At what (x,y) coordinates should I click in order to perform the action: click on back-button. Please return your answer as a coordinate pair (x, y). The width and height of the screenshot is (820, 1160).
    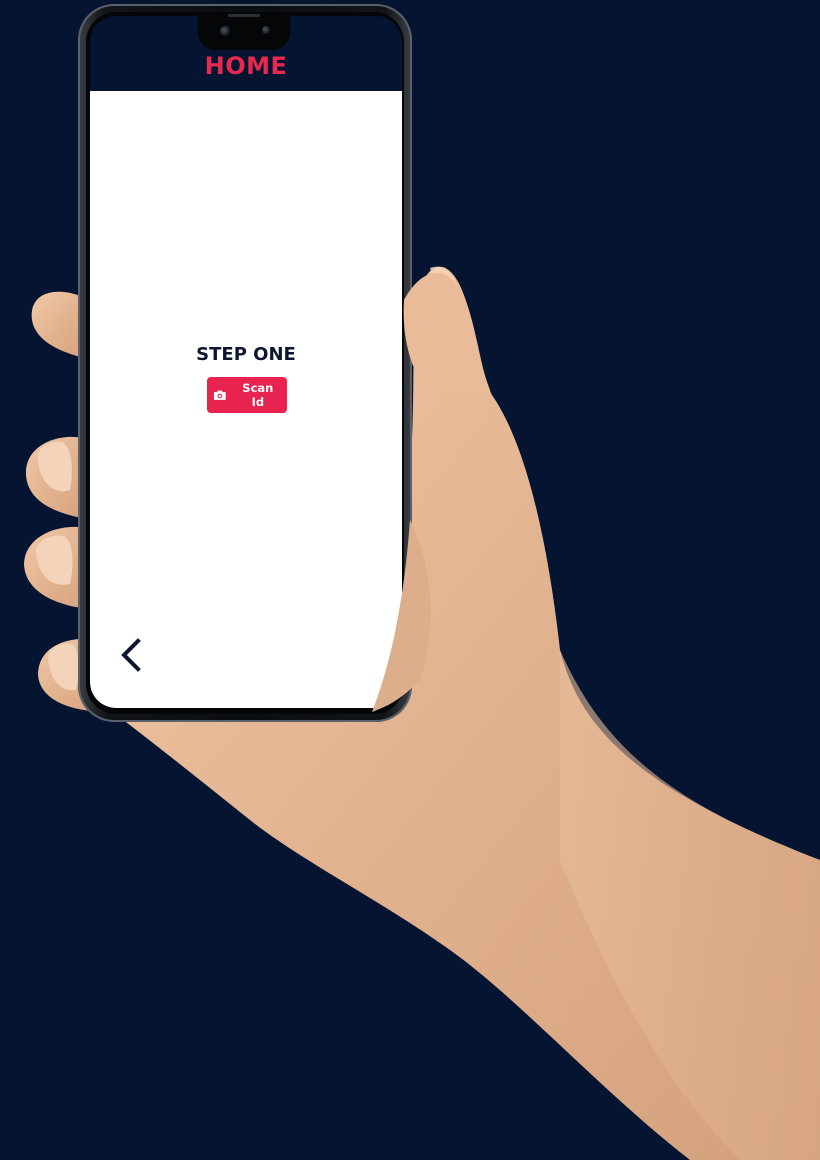
    Looking at the image, I should click on (132, 655).